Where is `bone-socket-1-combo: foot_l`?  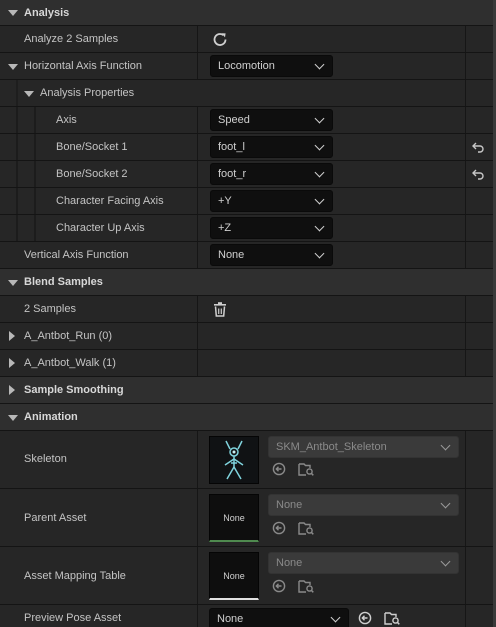 bone-socket-1-combo: foot_l is located at coordinates (271, 147).